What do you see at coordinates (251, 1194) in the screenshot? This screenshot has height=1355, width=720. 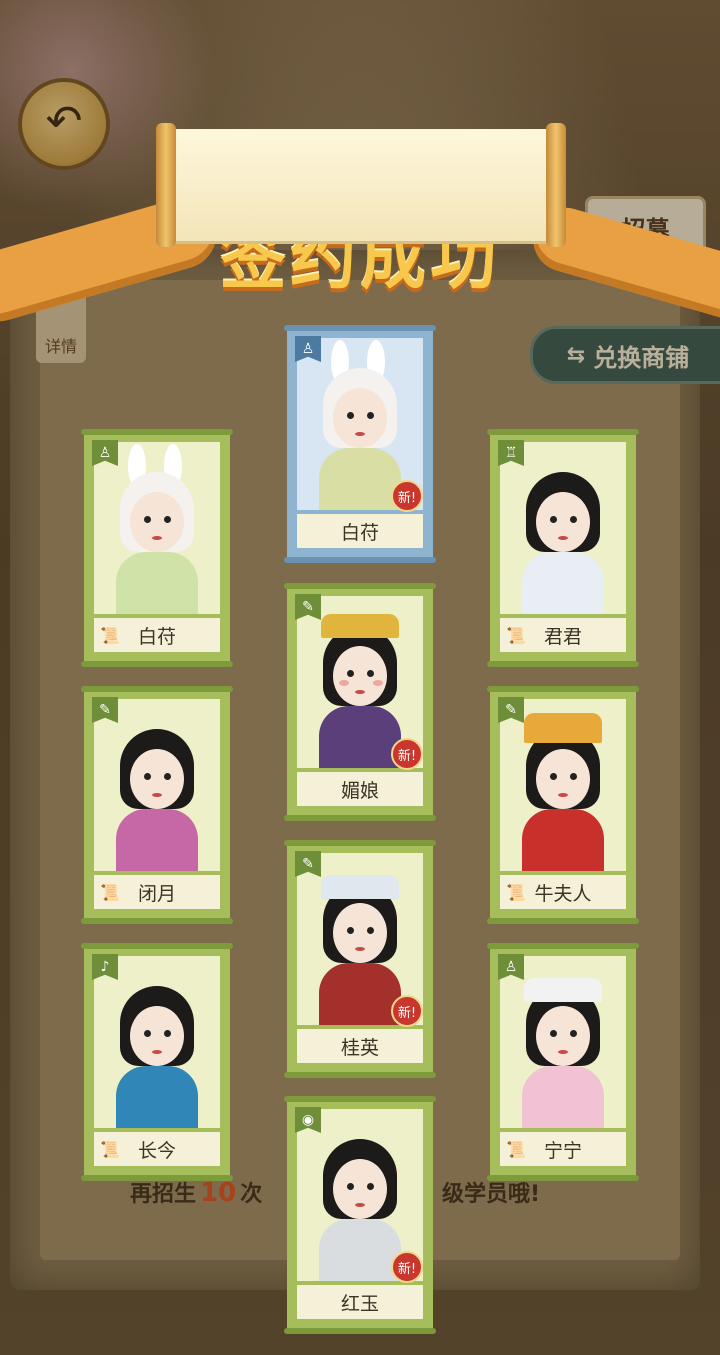 I see `hint-mid: 次` at bounding box center [251, 1194].